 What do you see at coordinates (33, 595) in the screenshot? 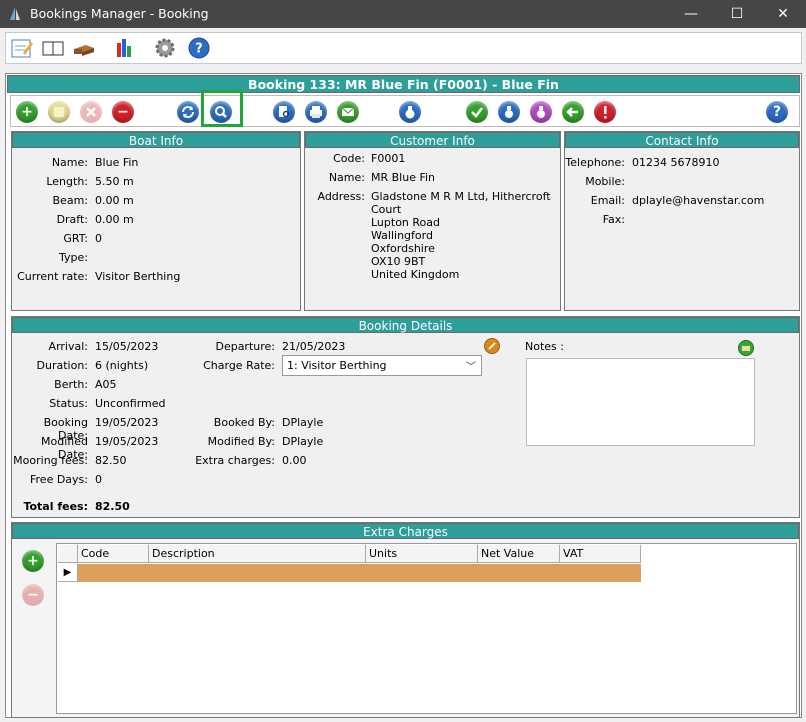
I see `remove-charge-button: −` at bounding box center [33, 595].